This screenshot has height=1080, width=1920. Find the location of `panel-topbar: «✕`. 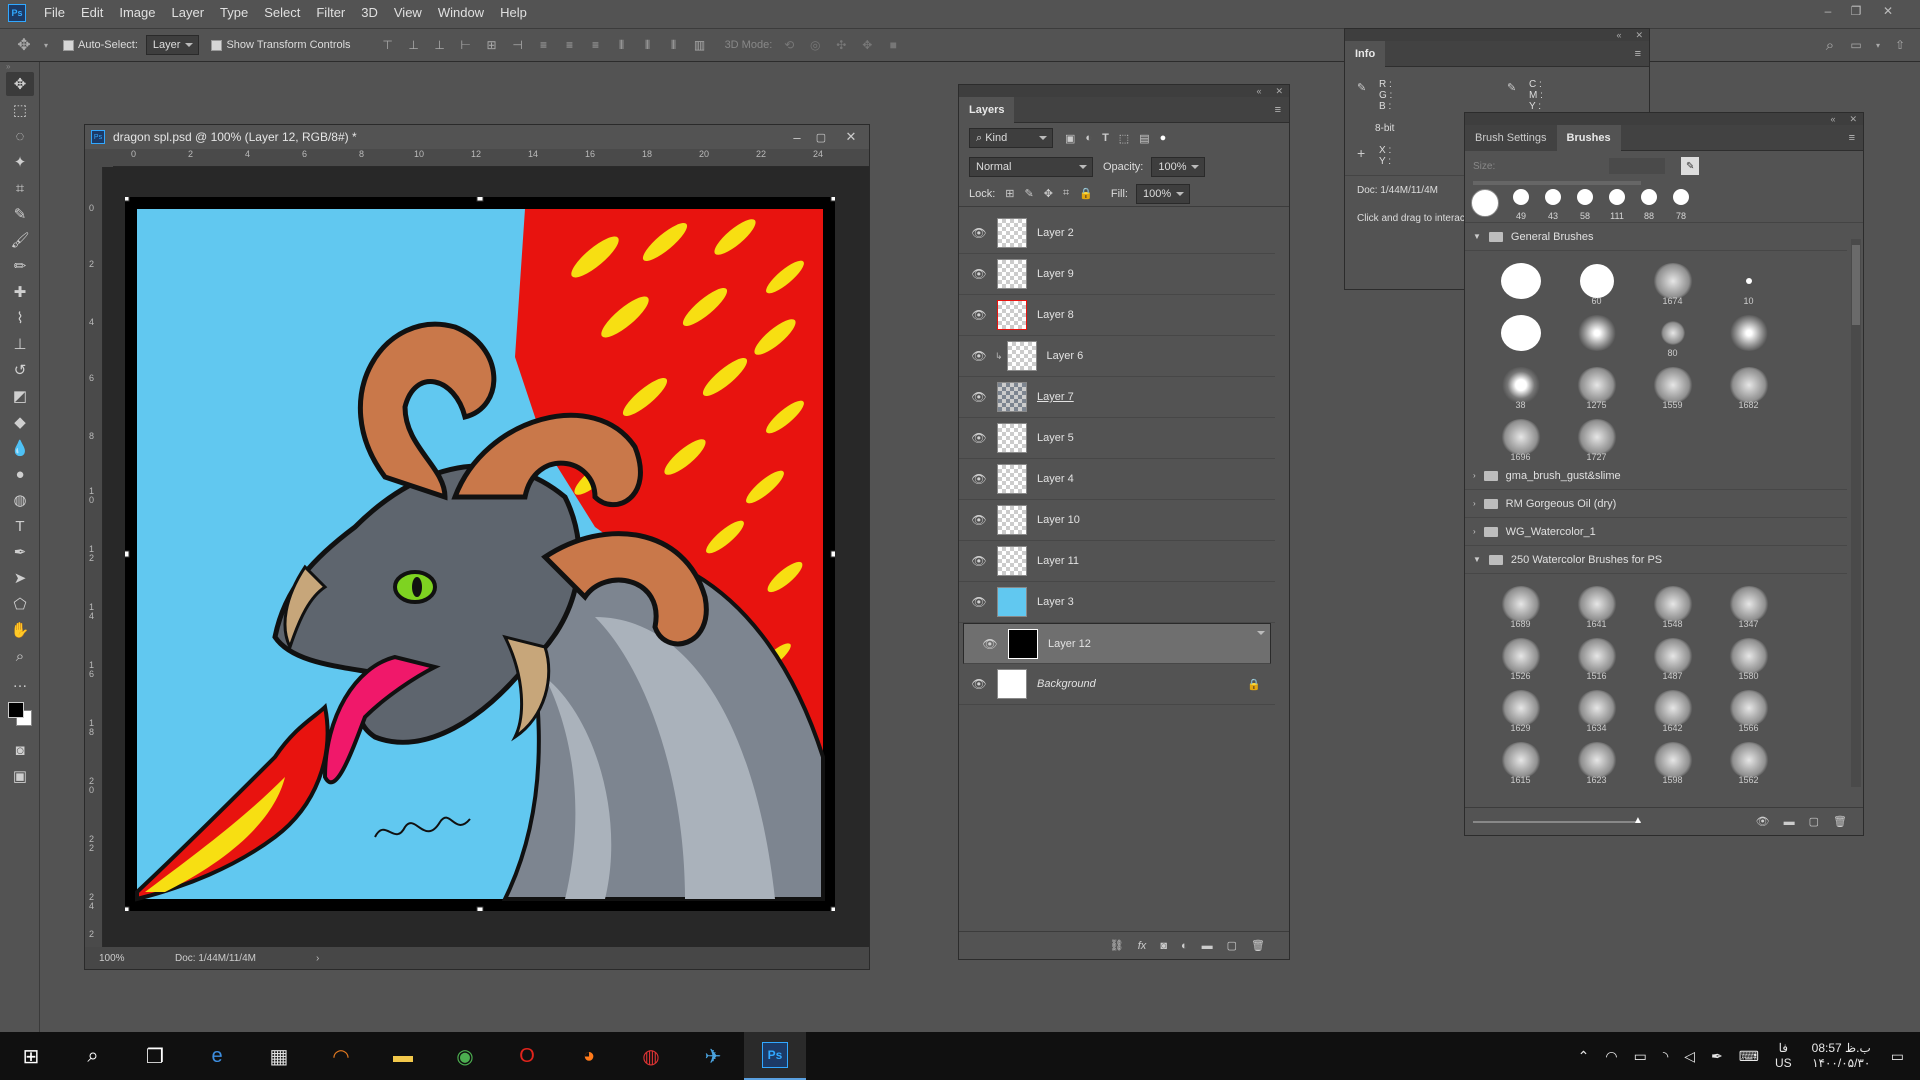

panel-topbar: «✕ is located at coordinates (1497, 35).